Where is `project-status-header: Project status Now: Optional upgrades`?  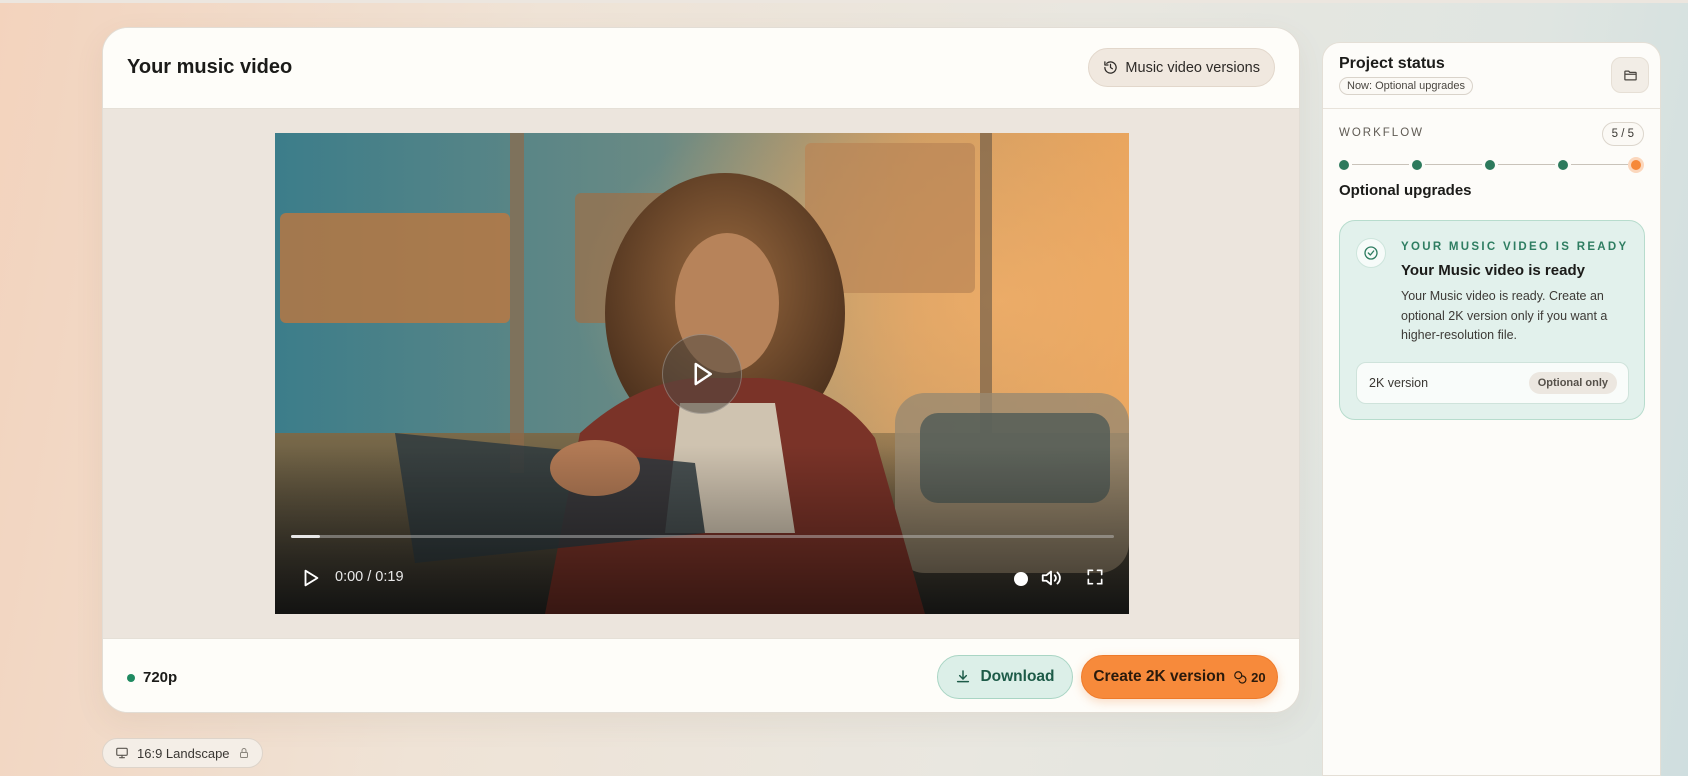 project-status-header: Project status Now: Optional upgrades is located at coordinates (1491, 76).